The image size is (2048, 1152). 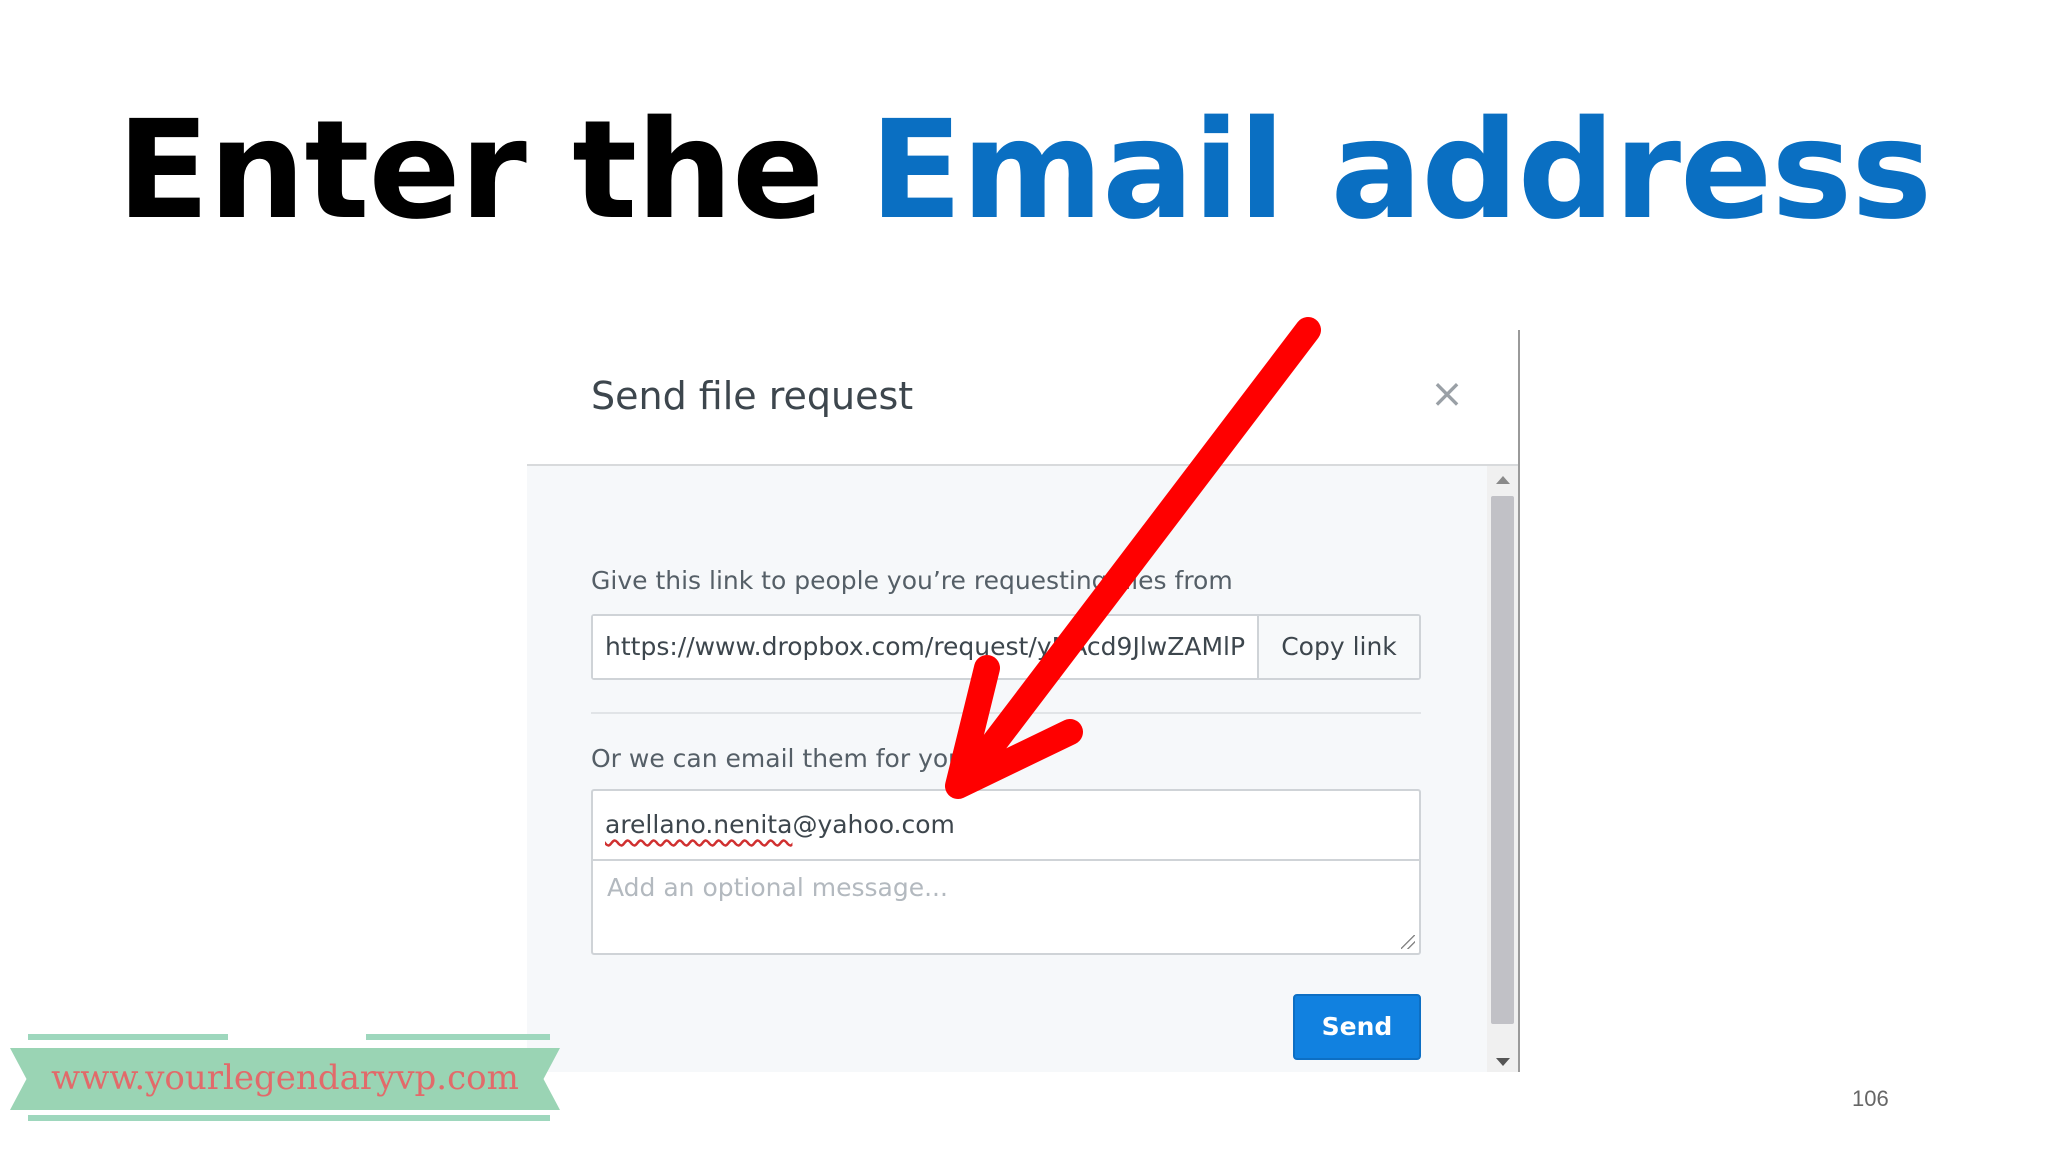 What do you see at coordinates (1408, 942) in the screenshot?
I see `resize-grip-icon` at bounding box center [1408, 942].